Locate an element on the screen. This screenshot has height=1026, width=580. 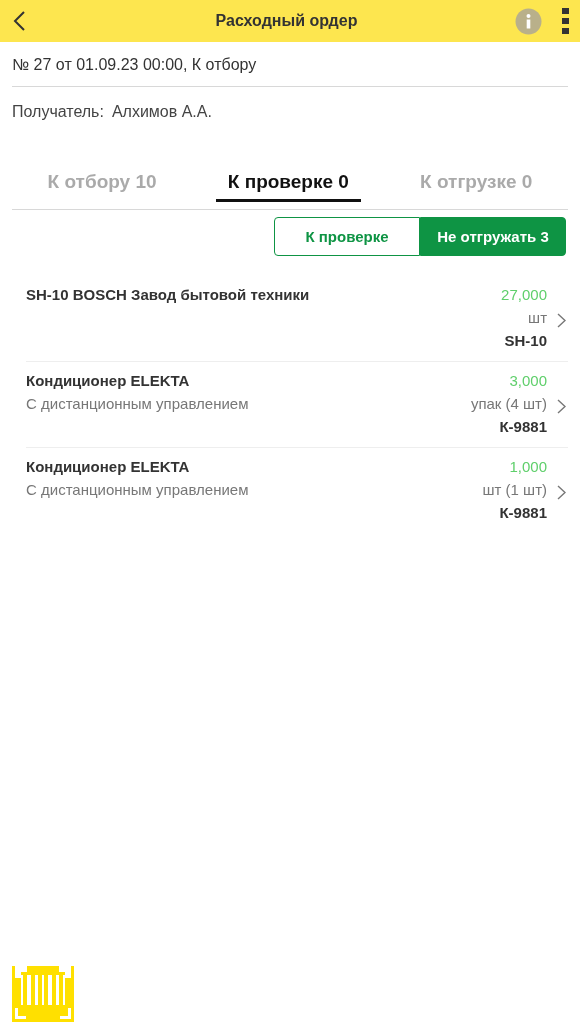
goods-row: Кондиционер ELEKTA С дистанционным управлением 3,000 упак (4 шт) К-9881 is located at coordinates (297, 405).